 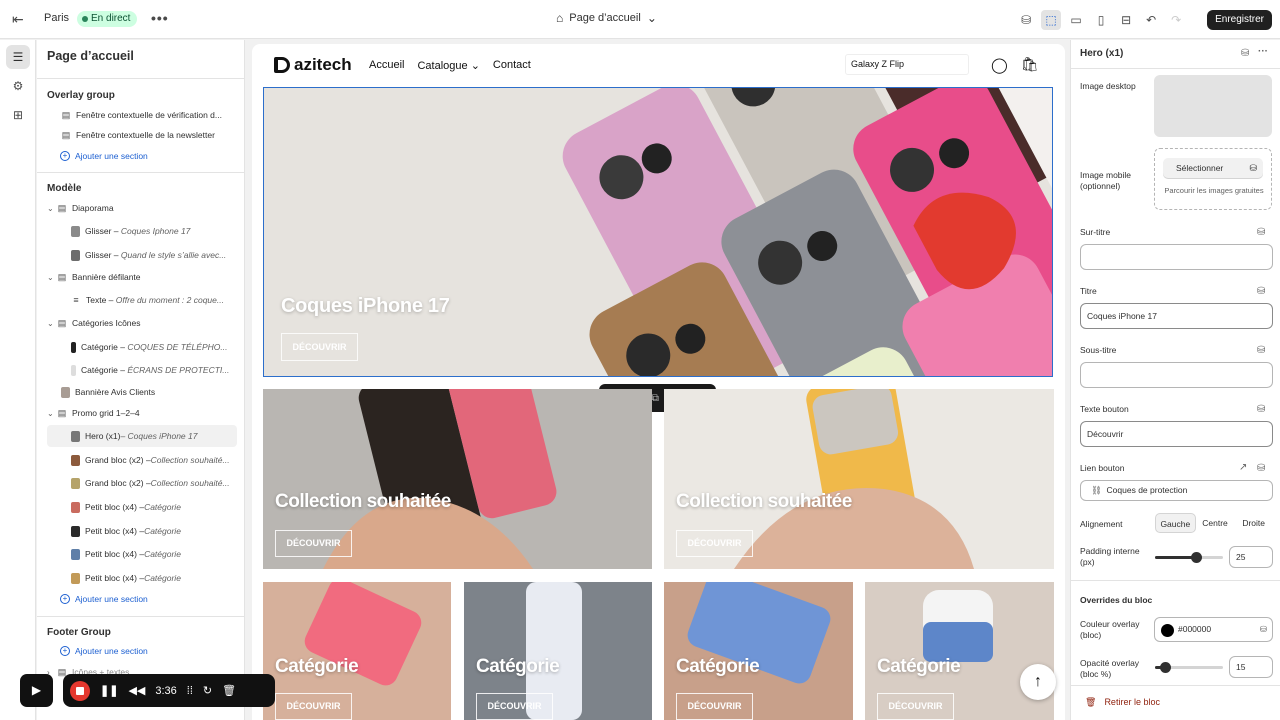 What do you see at coordinates (1251, 557) in the screenshot?
I see `padding-input: 25` at bounding box center [1251, 557].